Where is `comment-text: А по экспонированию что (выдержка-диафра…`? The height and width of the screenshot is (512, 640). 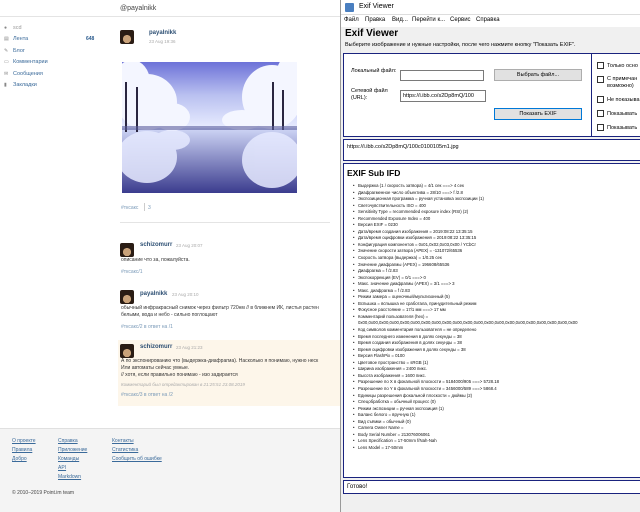 comment-text: А по экспонированию что (выдержка-диафра… is located at coordinates (220, 361).